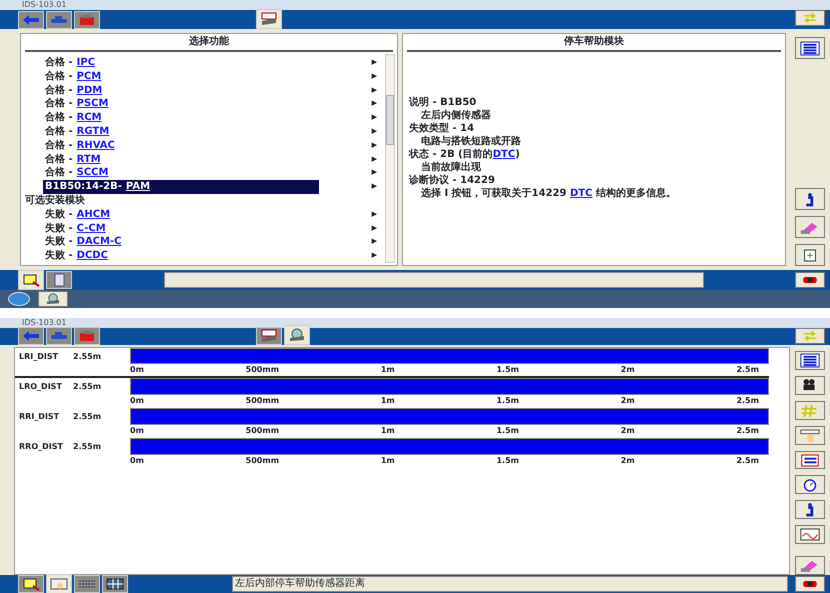 The width and height of the screenshot is (830, 593). Describe the element at coordinates (390, 158) in the screenshot. I see `scrollbar` at that location.